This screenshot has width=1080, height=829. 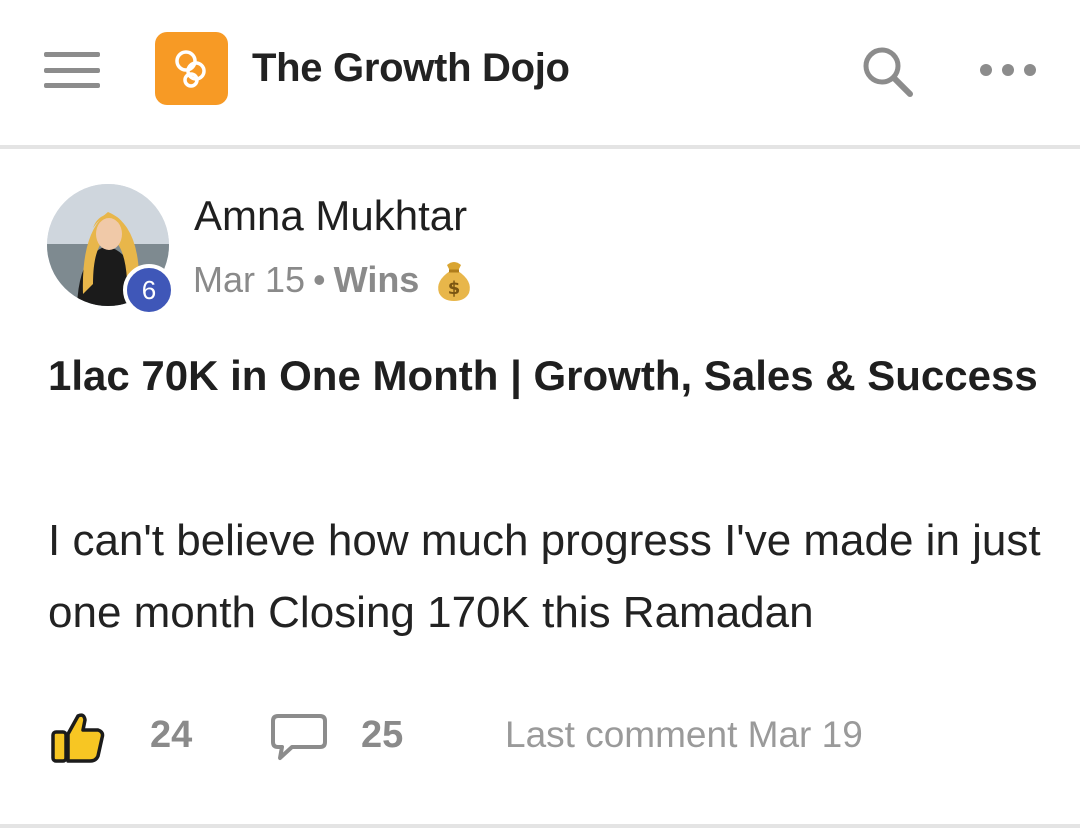 I want to click on post-meta: Mar 15 • Wins $, so click(x=335, y=280).